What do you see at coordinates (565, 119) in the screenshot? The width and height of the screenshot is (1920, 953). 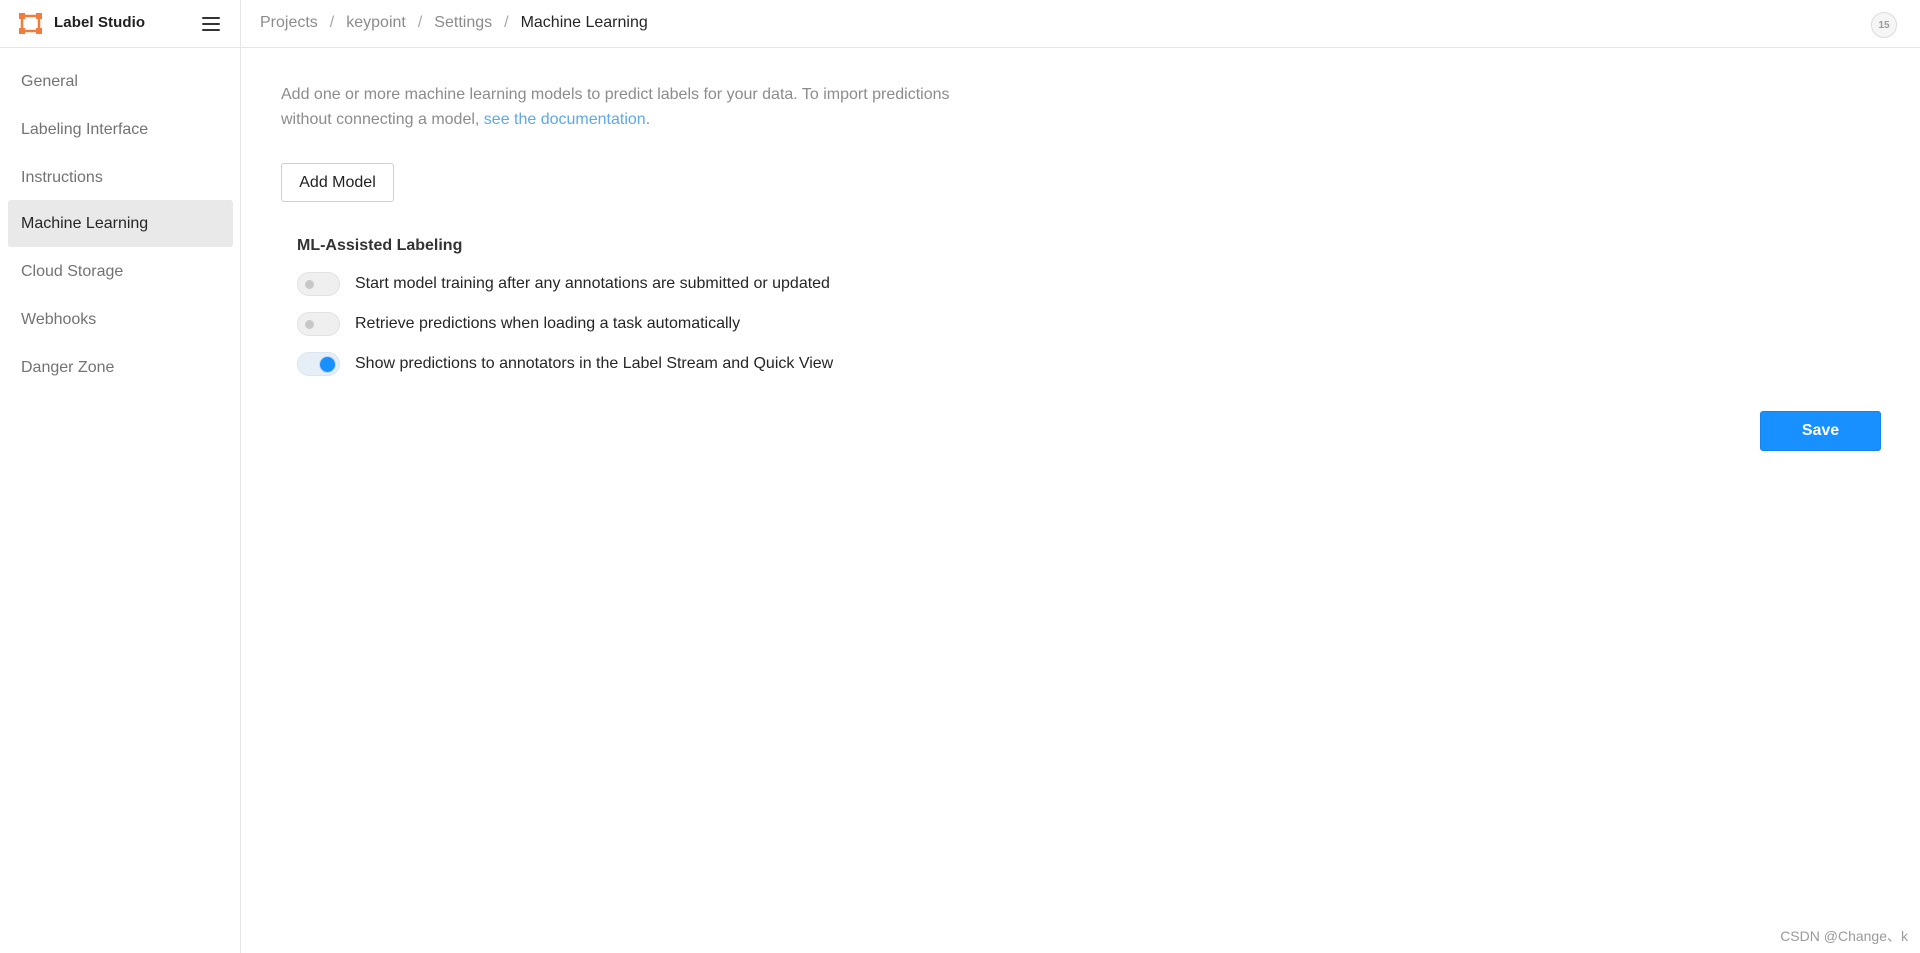 I see `documentation-link: see the documentation` at bounding box center [565, 119].